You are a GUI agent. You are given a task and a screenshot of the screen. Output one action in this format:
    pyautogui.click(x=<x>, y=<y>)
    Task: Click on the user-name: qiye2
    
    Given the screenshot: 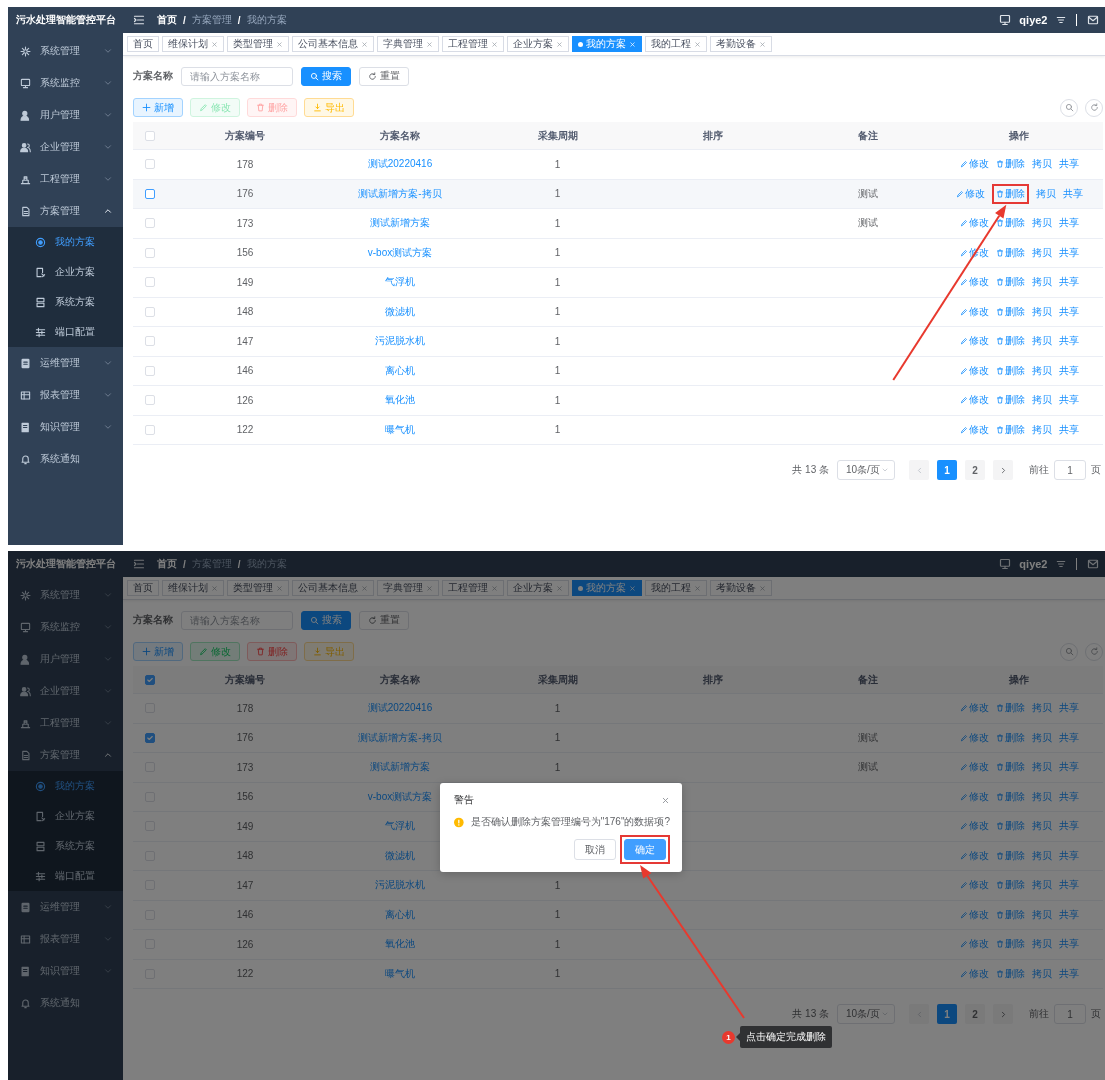 What is the action you would take?
    pyautogui.click(x=1033, y=564)
    